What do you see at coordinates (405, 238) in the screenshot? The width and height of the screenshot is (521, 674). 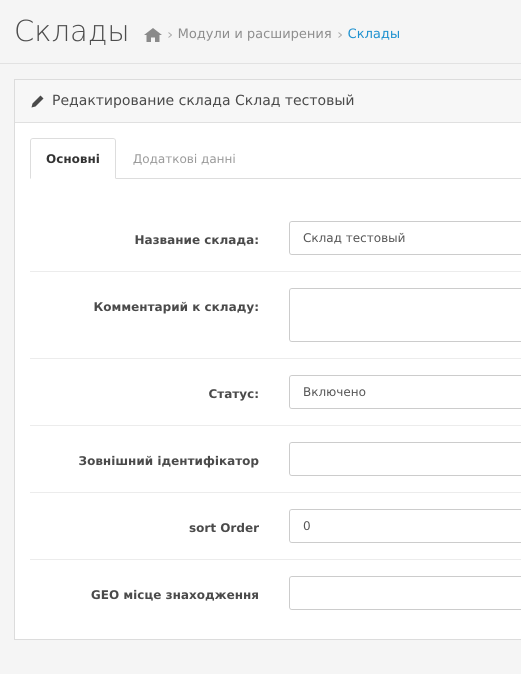 I see `input-field: Склад тестовый` at bounding box center [405, 238].